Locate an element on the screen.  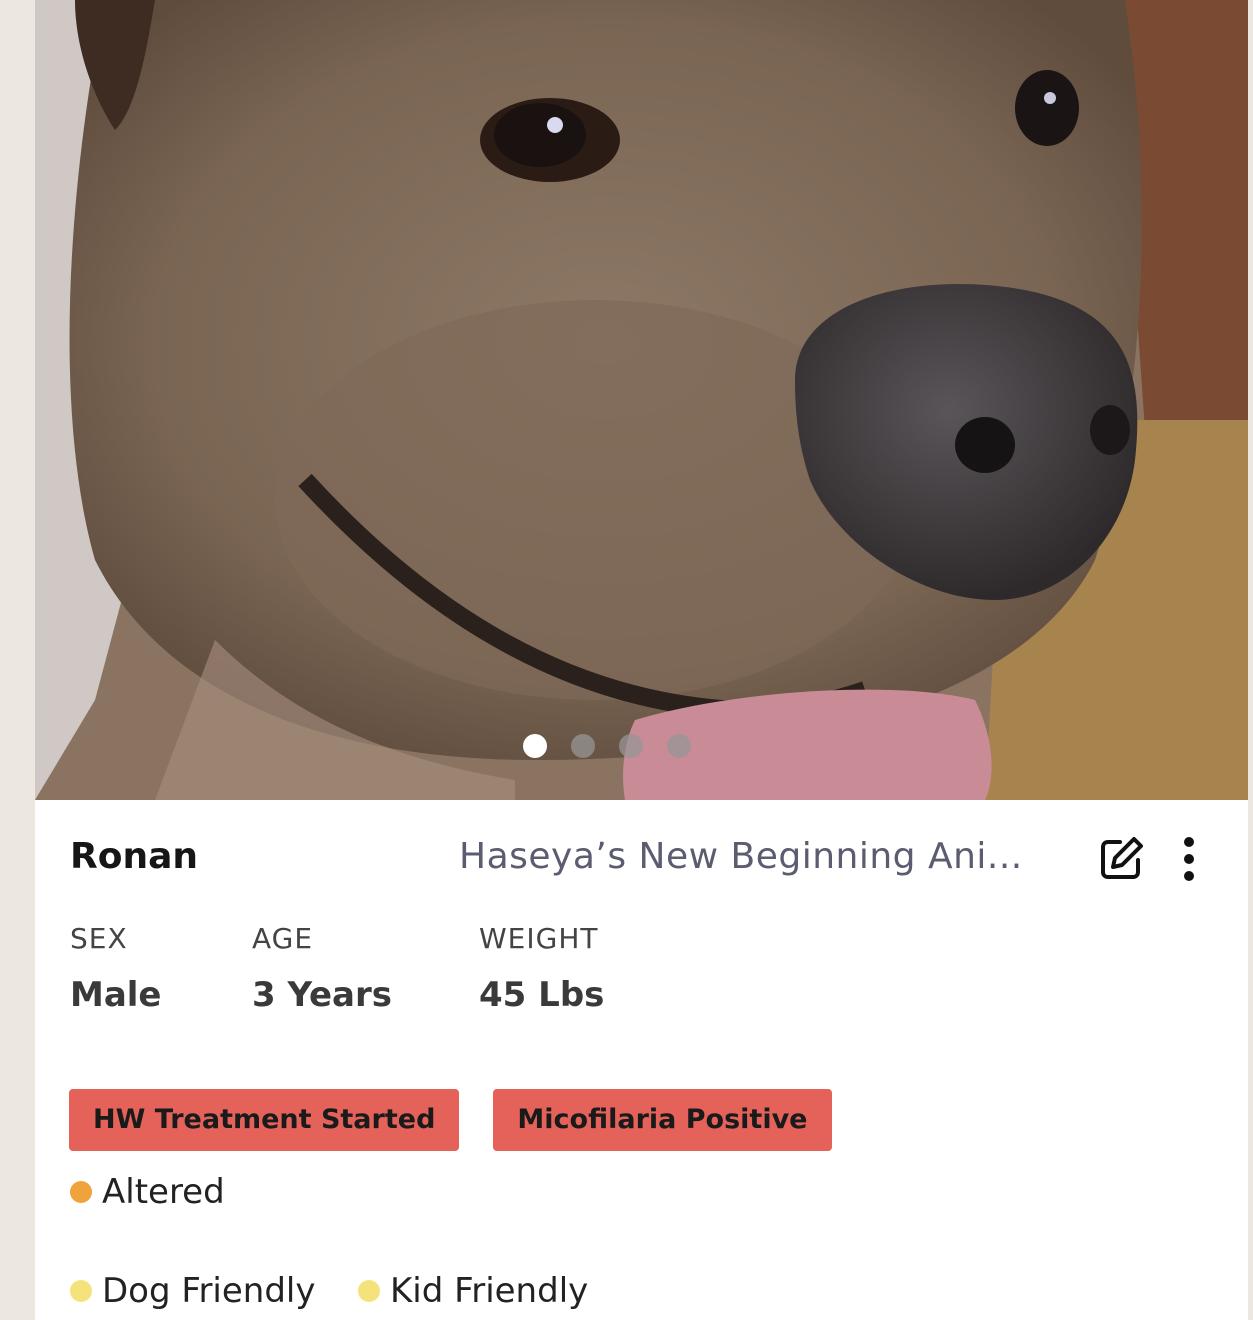
stat-weight-label: WEIGHT is located at coordinates (539, 938).